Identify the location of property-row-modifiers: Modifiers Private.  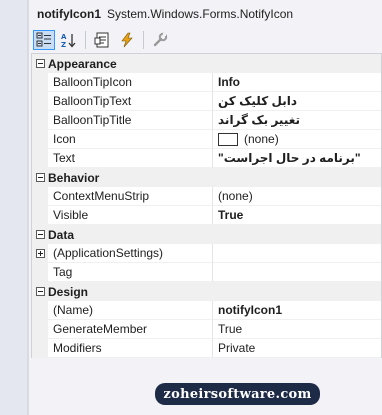
(206, 348).